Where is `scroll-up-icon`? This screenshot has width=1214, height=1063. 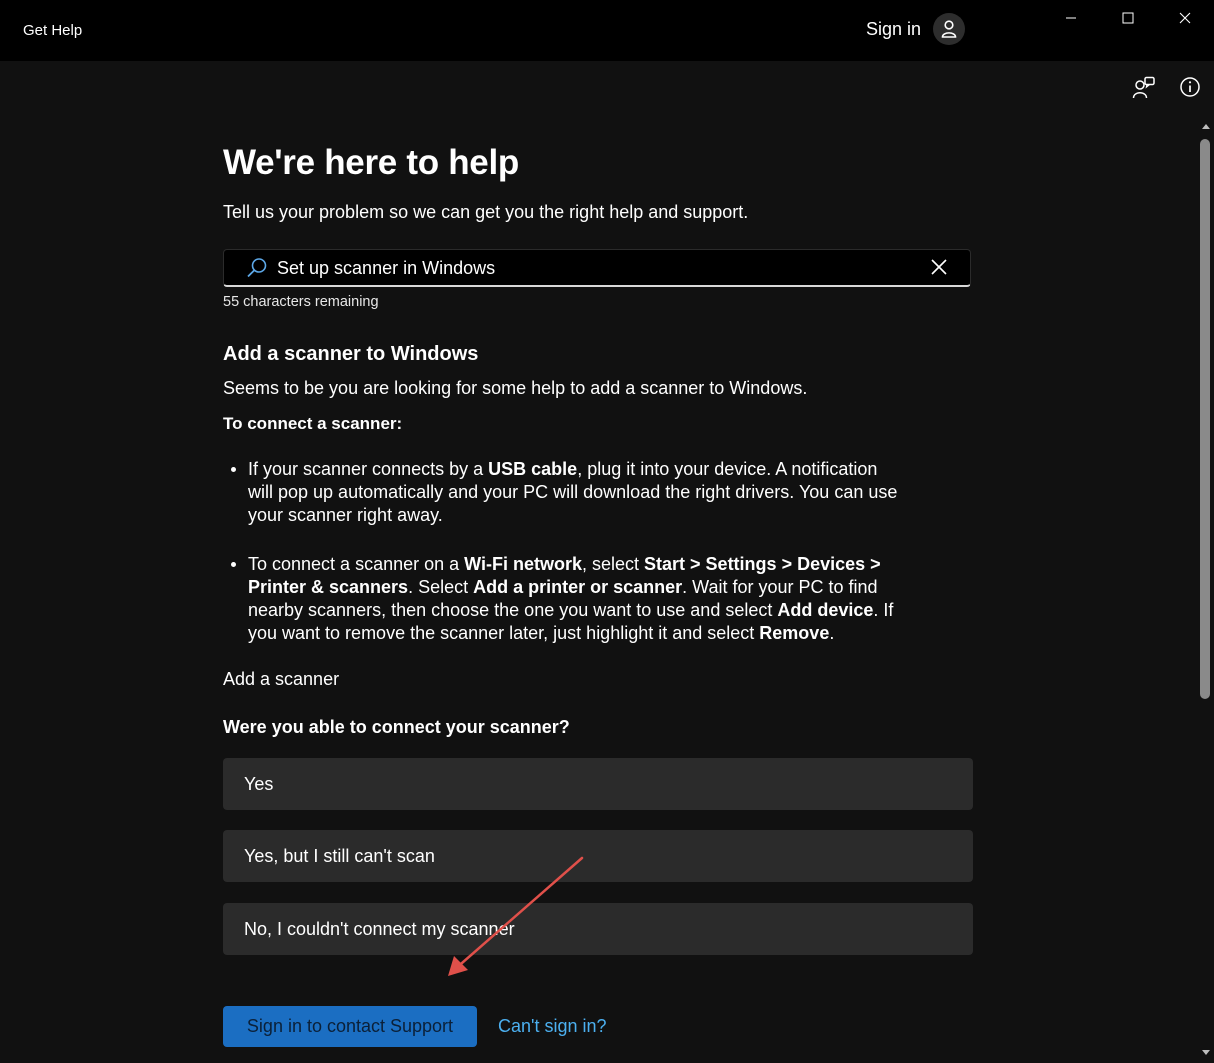 scroll-up-icon is located at coordinates (1206, 126).